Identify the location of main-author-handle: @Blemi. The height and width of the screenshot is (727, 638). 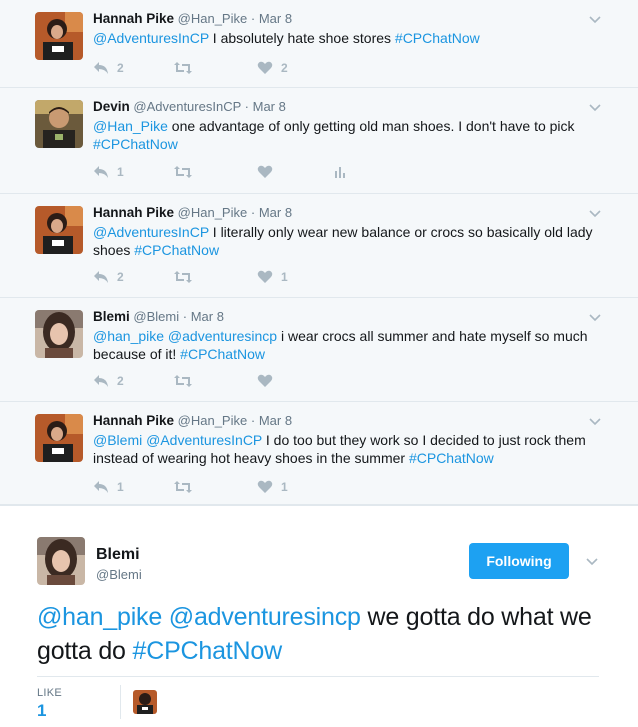
(119, 574).